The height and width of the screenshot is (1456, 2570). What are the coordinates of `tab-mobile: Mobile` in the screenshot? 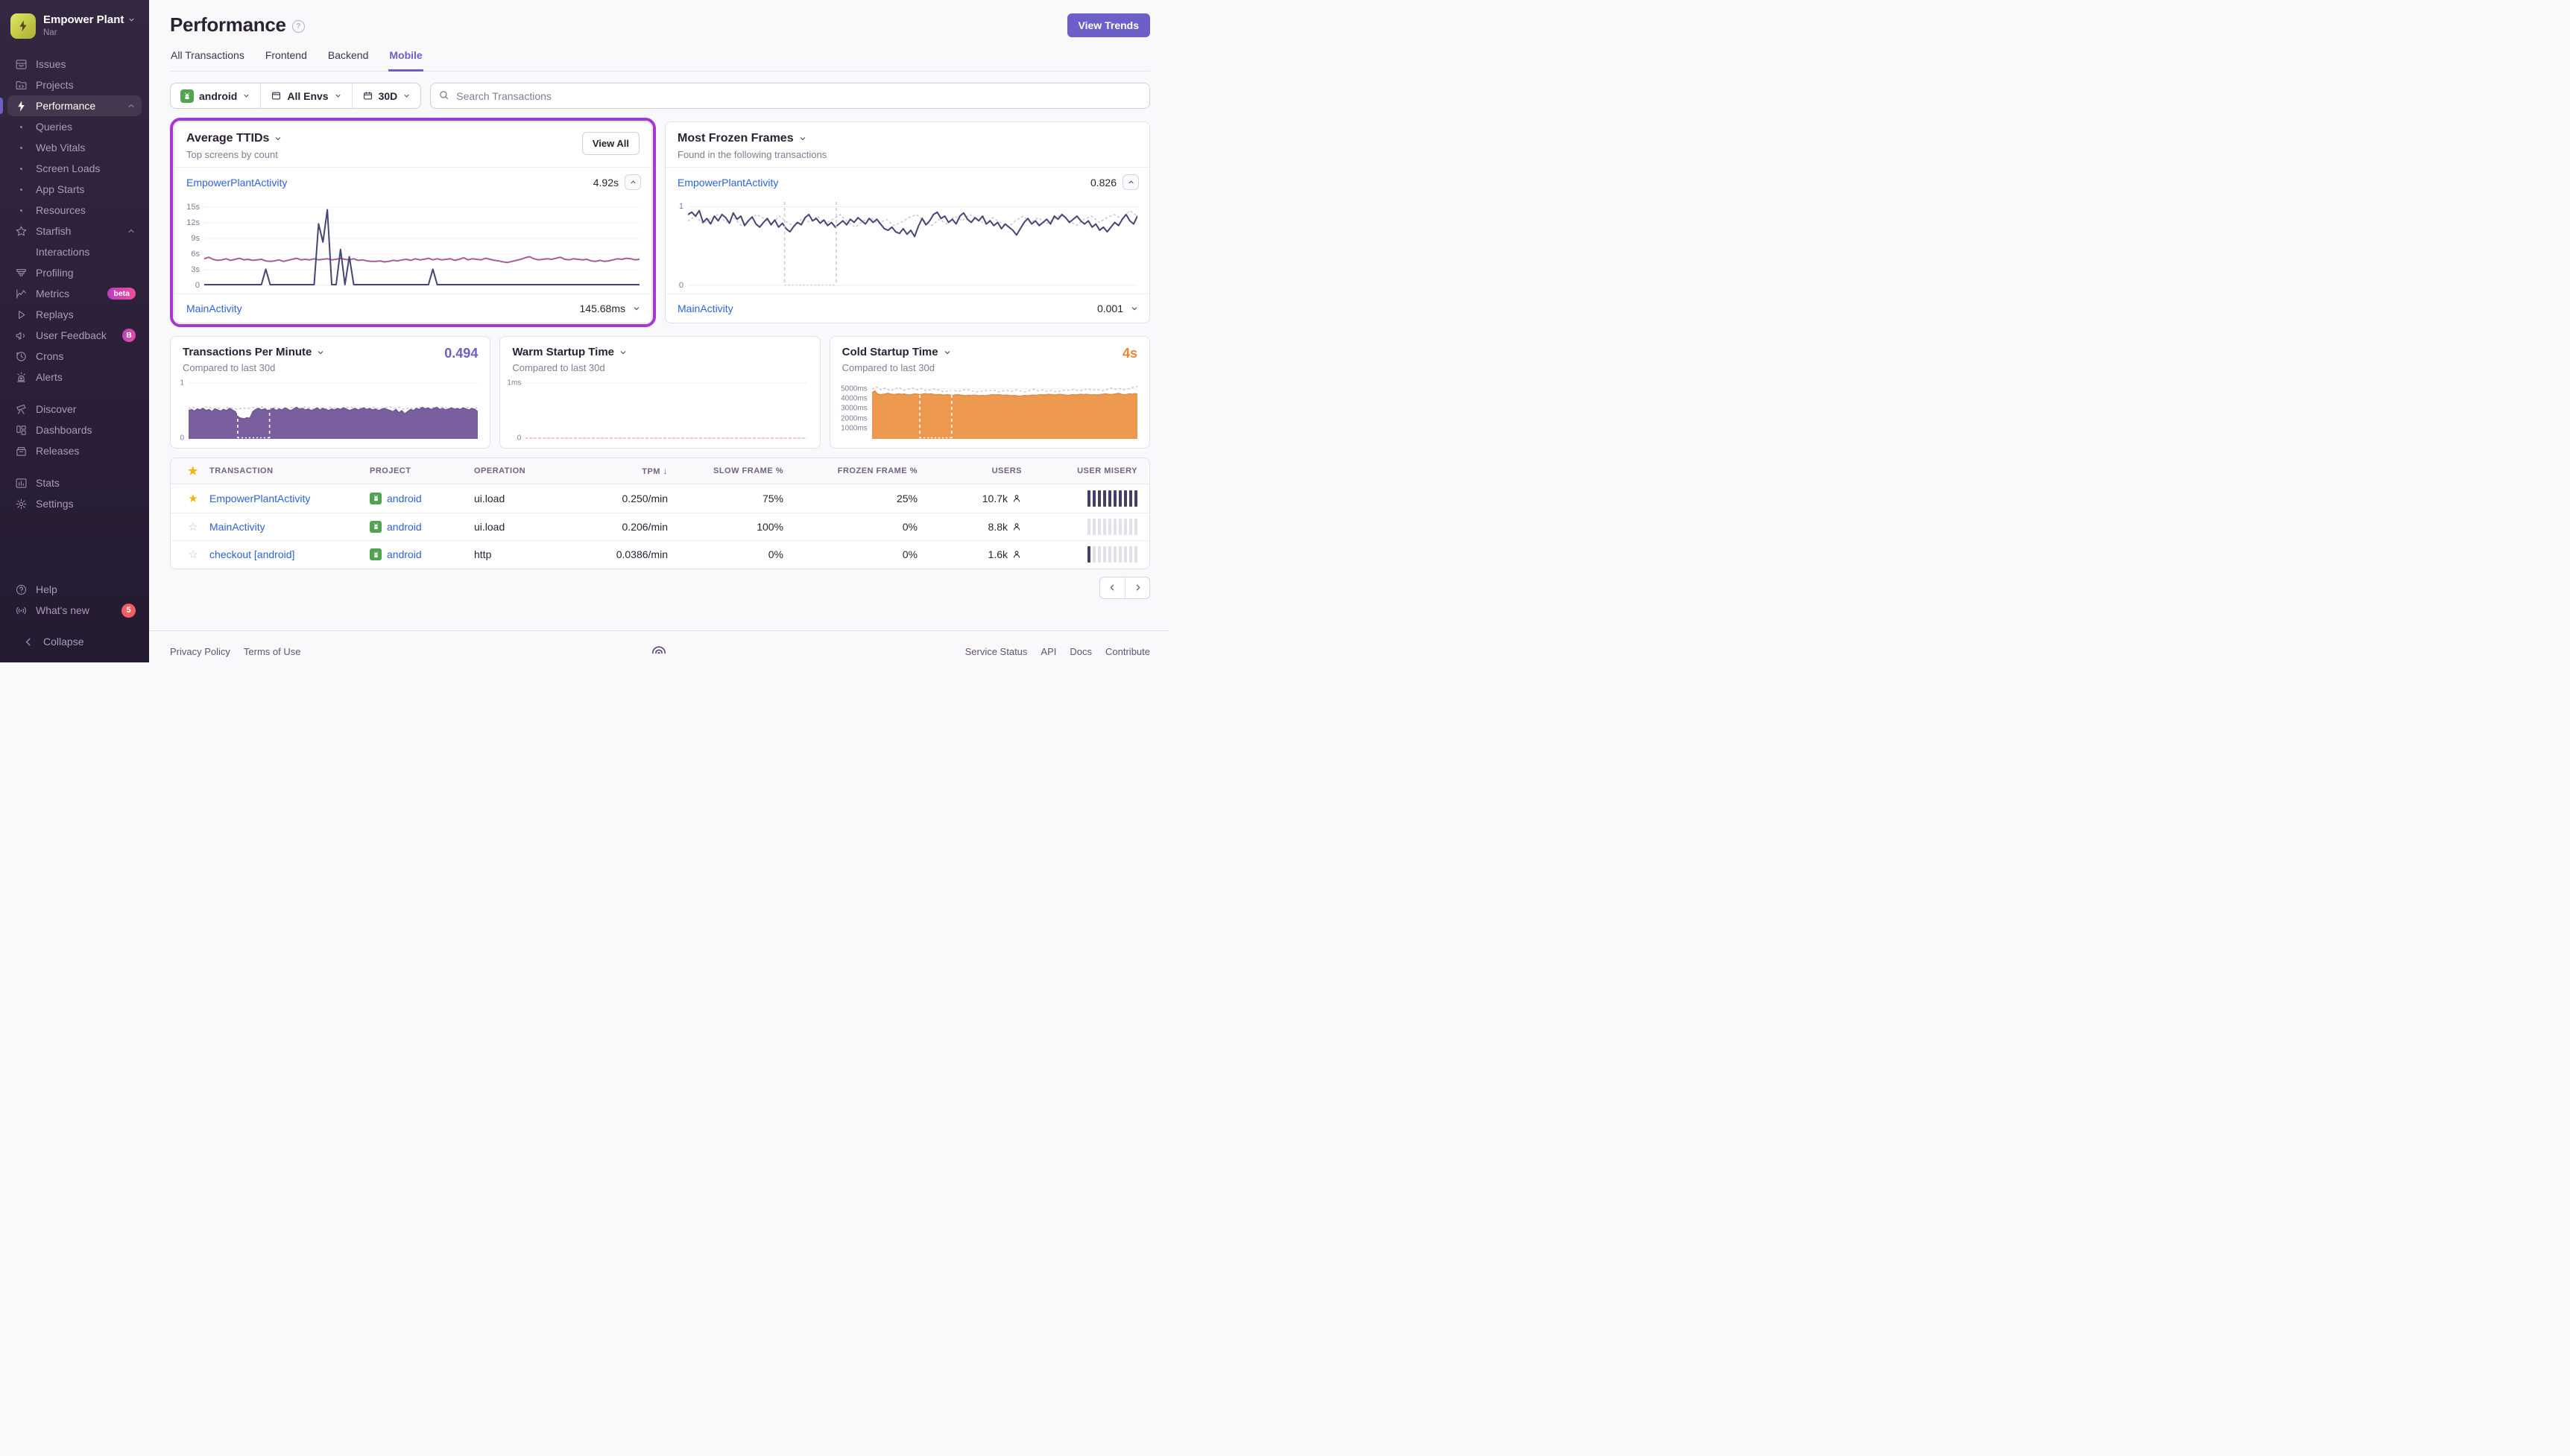 It's located at (405, 60).